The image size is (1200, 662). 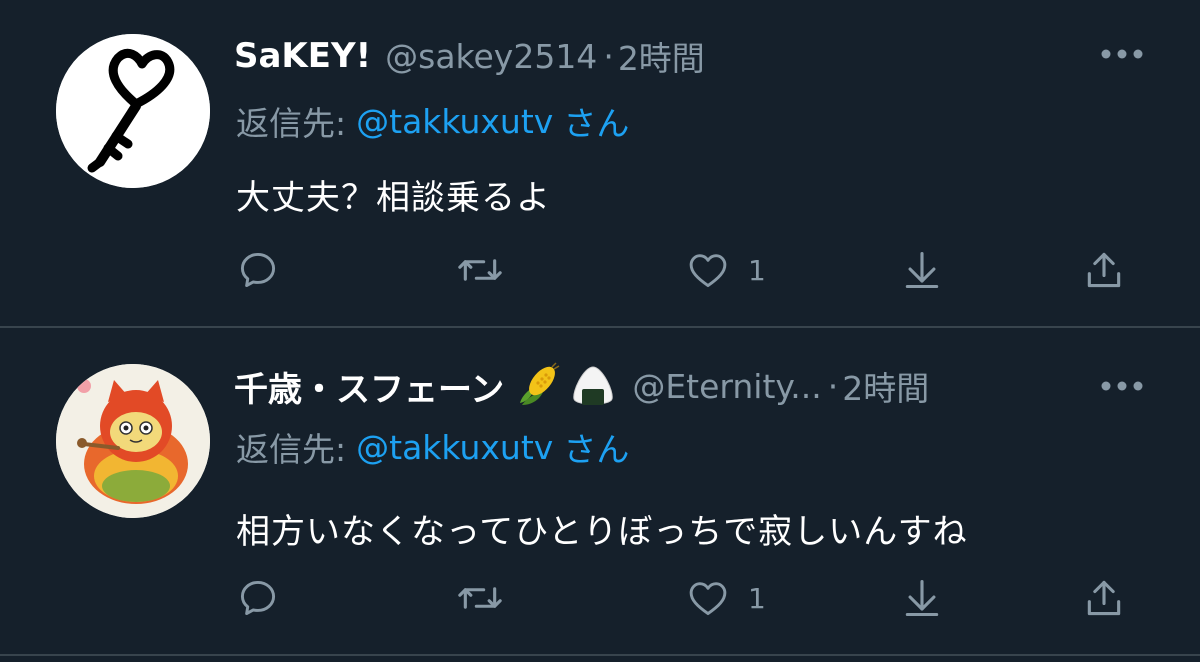 I want to click on tweet-header: SaKEY! @sakey2514 · 2時間, so click(x=657, y=56).